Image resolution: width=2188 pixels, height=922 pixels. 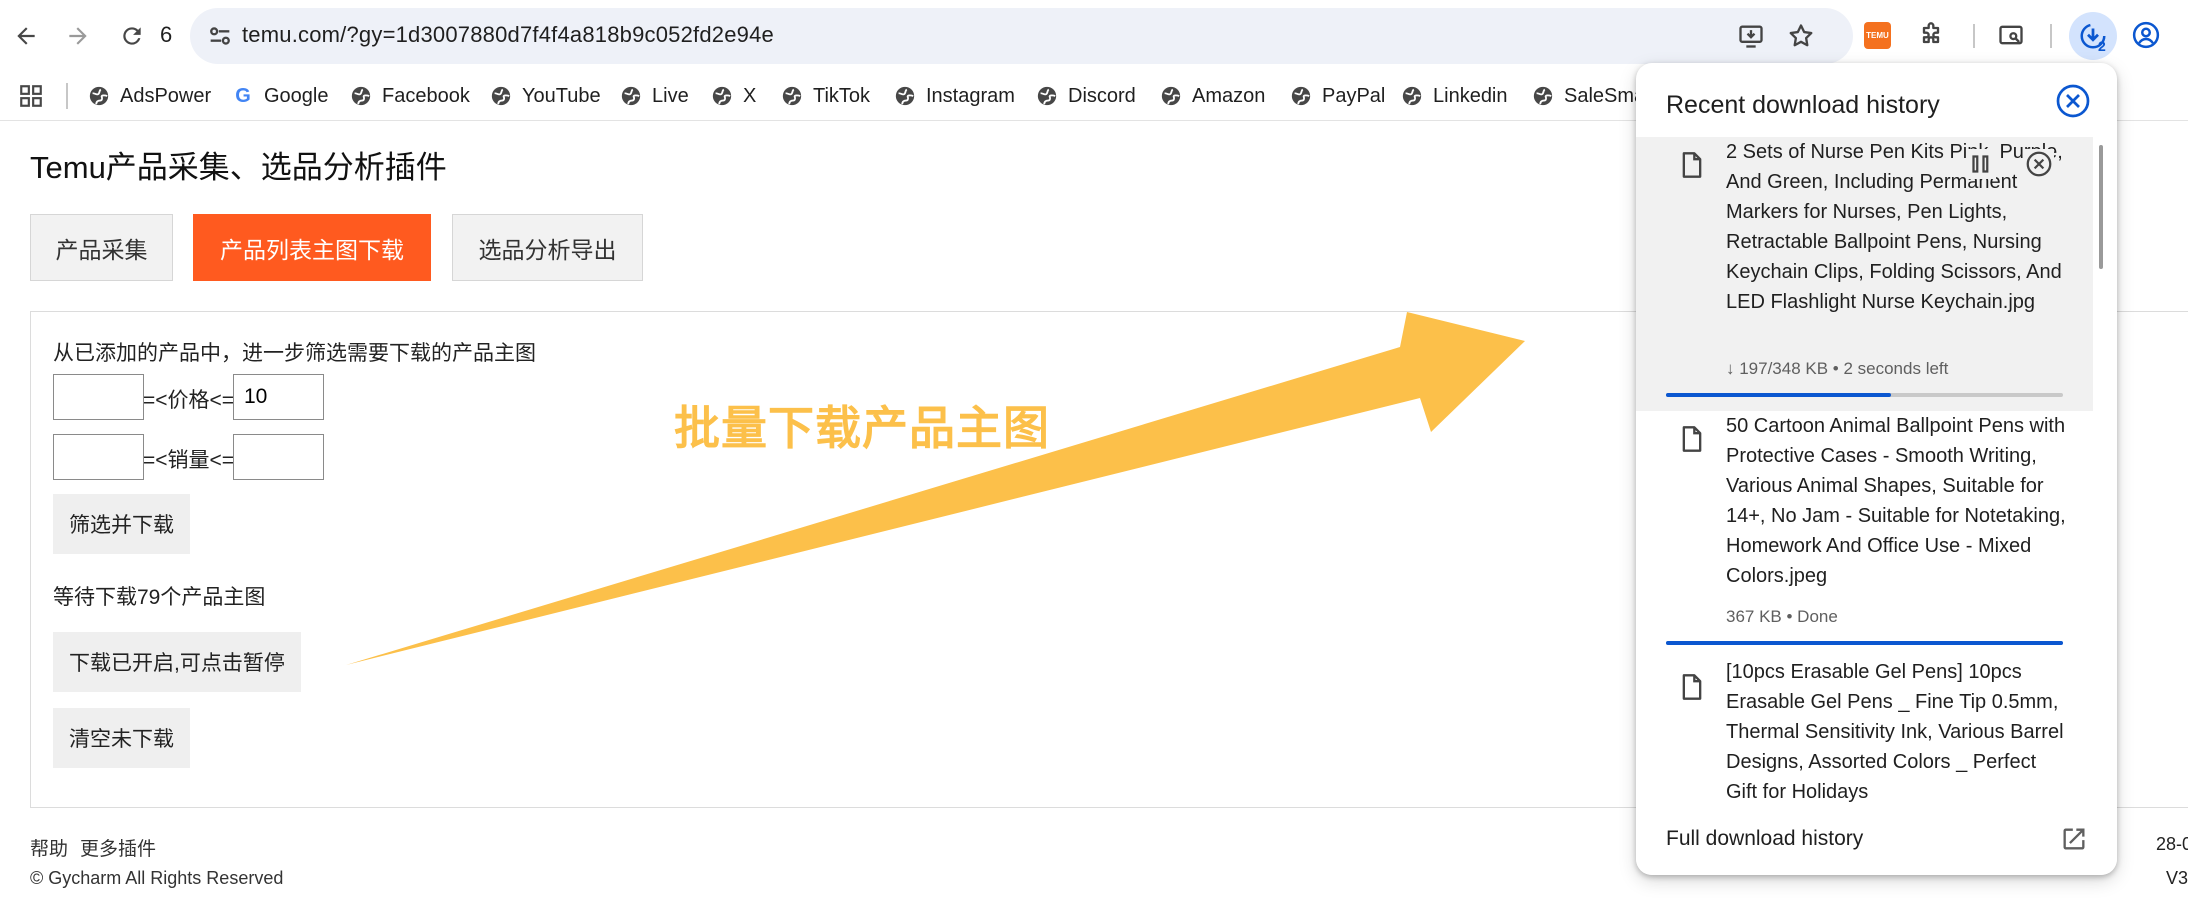 What do you see at coordinates (1764, 839) in the screenshot?
I see `full-download-history-link: Full download history` at bounding box center [1764, 839].